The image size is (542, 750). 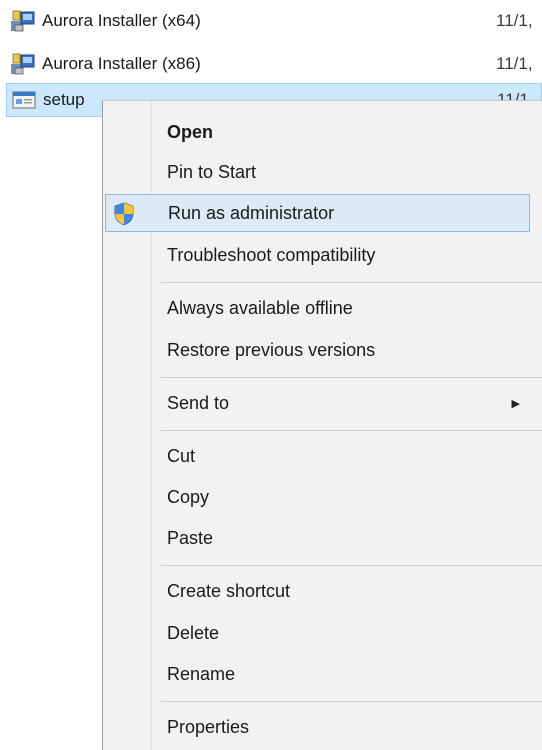 I want to click on menu-item-label: Pin to Start, so click(x=212, y=171).